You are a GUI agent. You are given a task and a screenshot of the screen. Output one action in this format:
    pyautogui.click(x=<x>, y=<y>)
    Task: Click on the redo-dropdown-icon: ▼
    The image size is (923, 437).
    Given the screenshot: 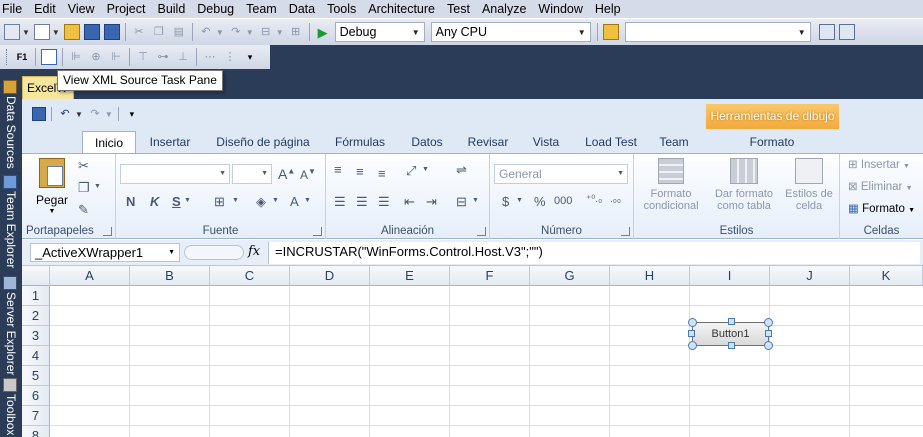 What is the action you would take?
    pyautogui.click(x=250, y=32)
    